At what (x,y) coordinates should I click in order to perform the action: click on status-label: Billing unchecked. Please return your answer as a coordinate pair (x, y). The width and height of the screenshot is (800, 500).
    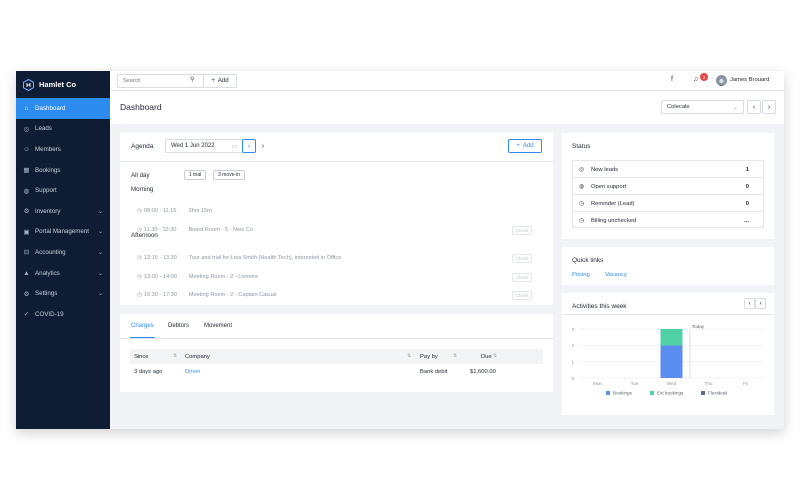
    Looking at the image, I should click on (614, 220).